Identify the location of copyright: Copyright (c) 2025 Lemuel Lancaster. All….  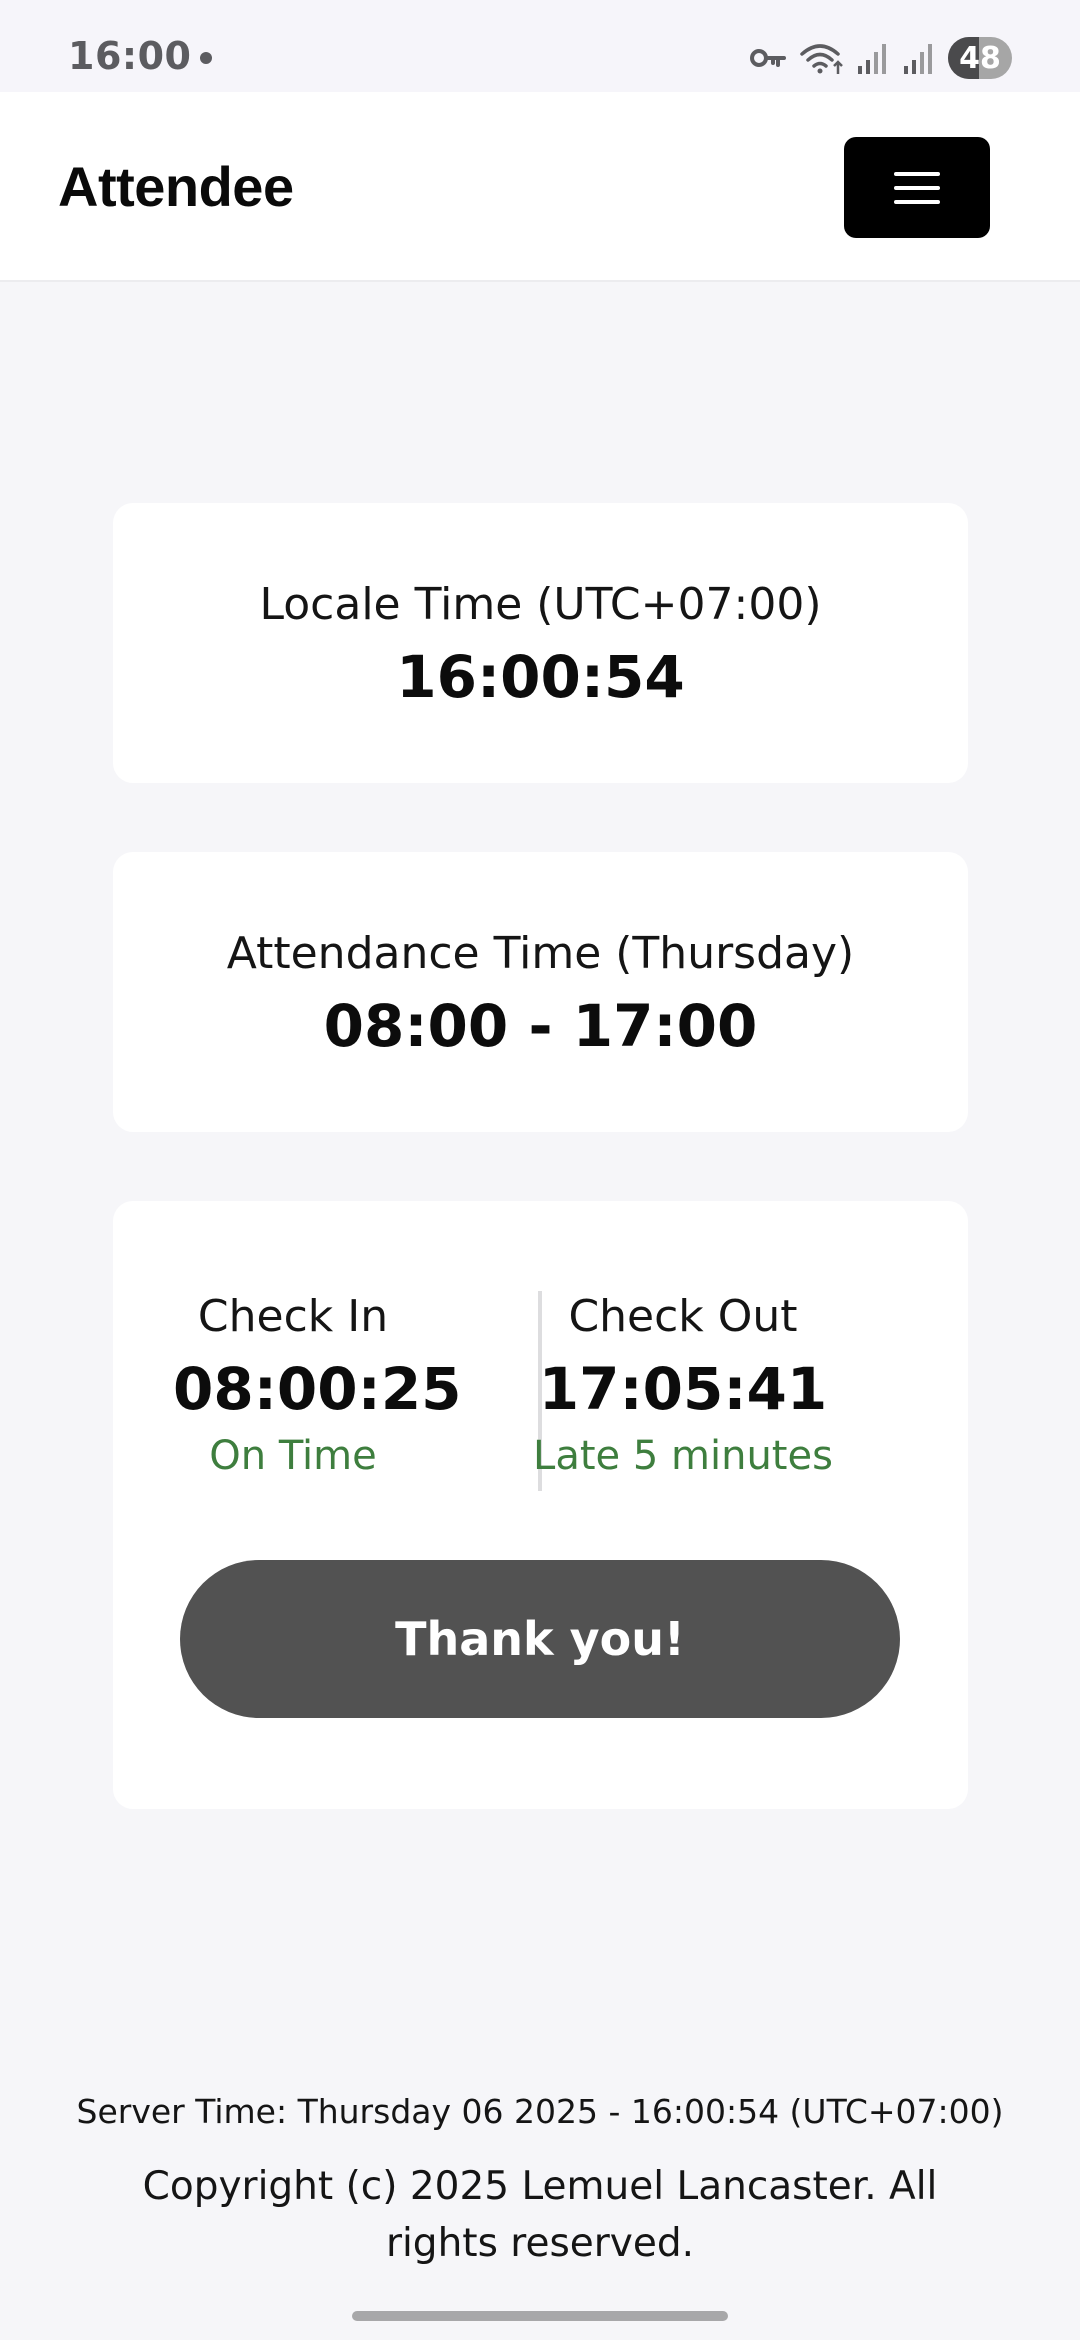
(540, 2215).